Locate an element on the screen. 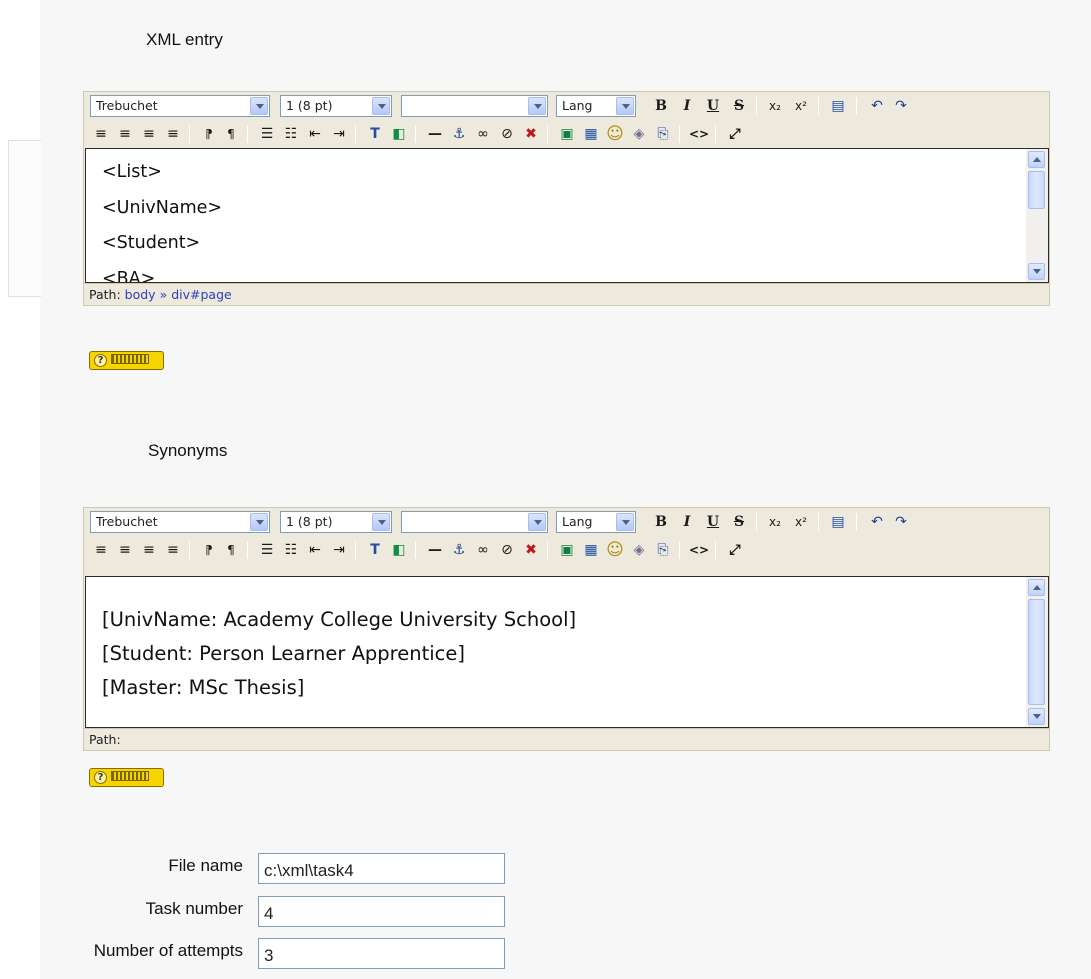 The height and width of the screenshot is (979, 1091). path-div-link: div#page is located at coordinates (201, 294).